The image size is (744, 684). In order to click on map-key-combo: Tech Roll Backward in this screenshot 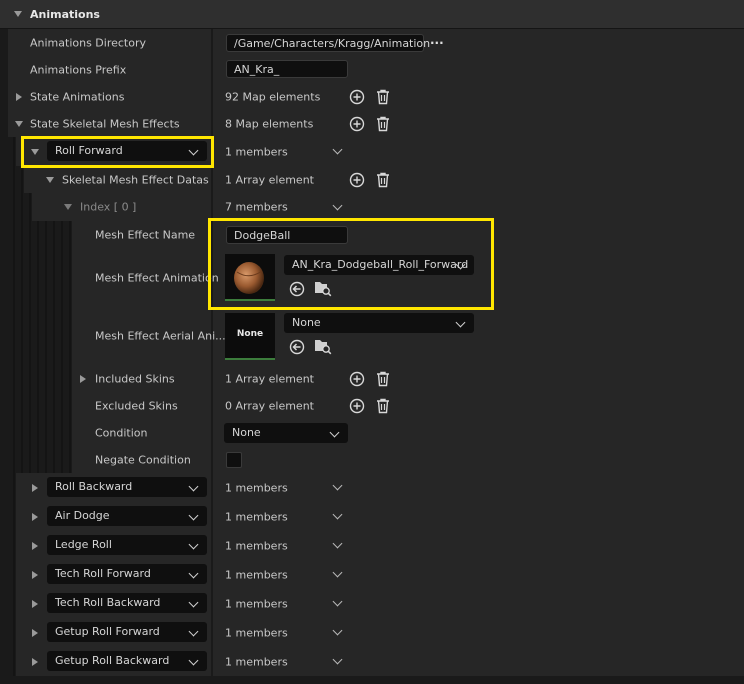, I will do `click(127, 603)`.